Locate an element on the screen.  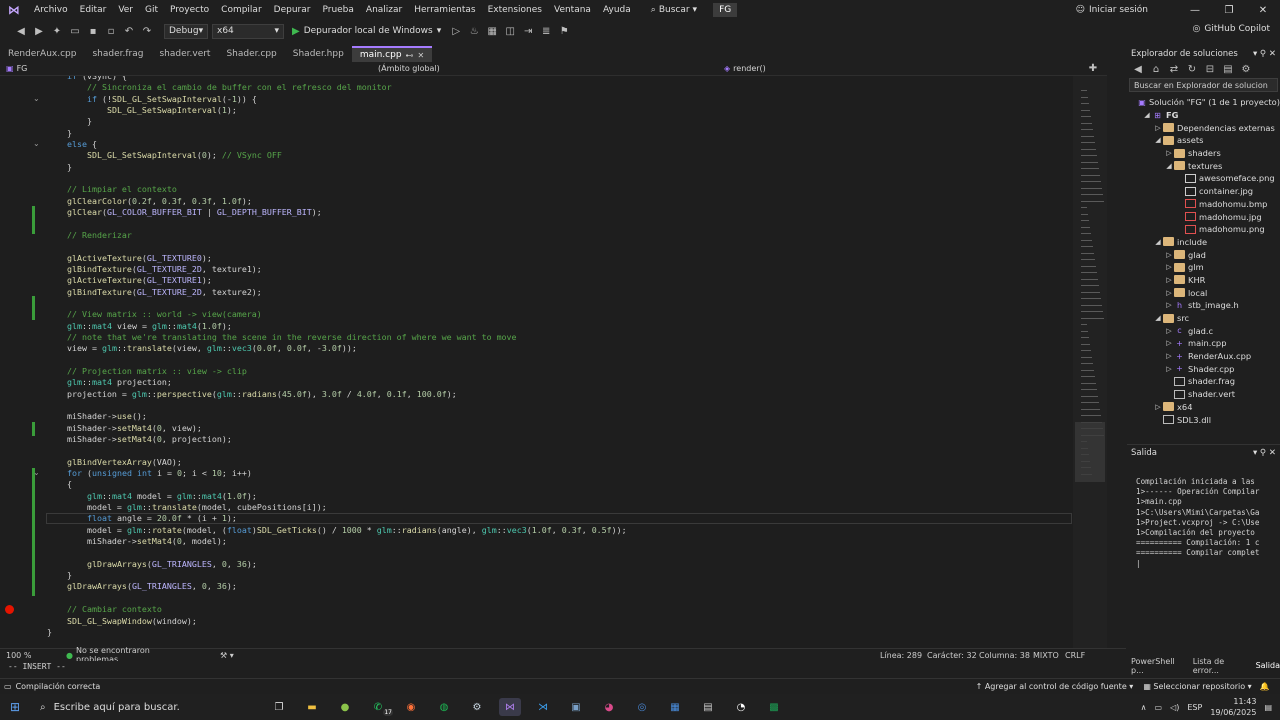
menu-item: Extensiones is located at coordinates (515, 10).